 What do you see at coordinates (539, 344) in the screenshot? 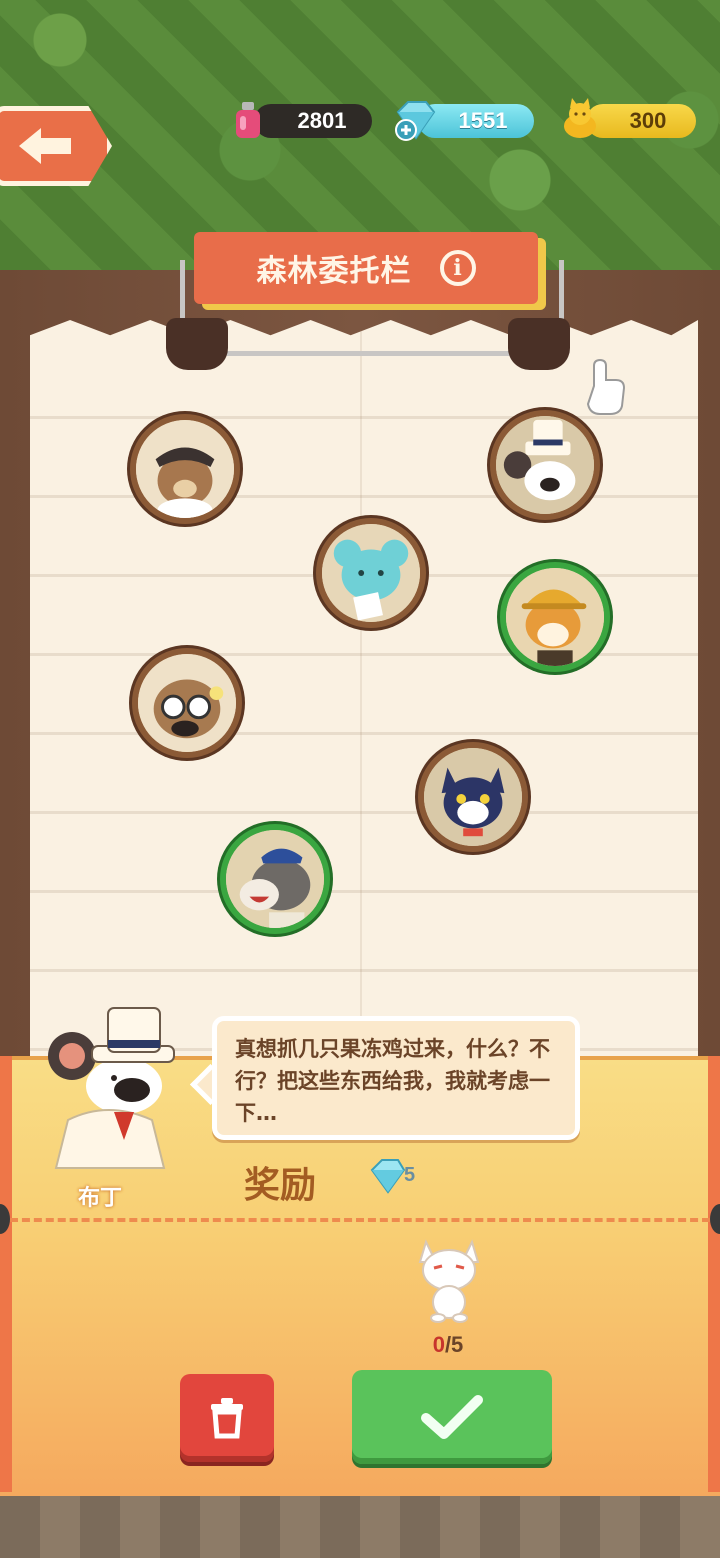
I see `clip-right-holder` at bounding box center [539, 344].